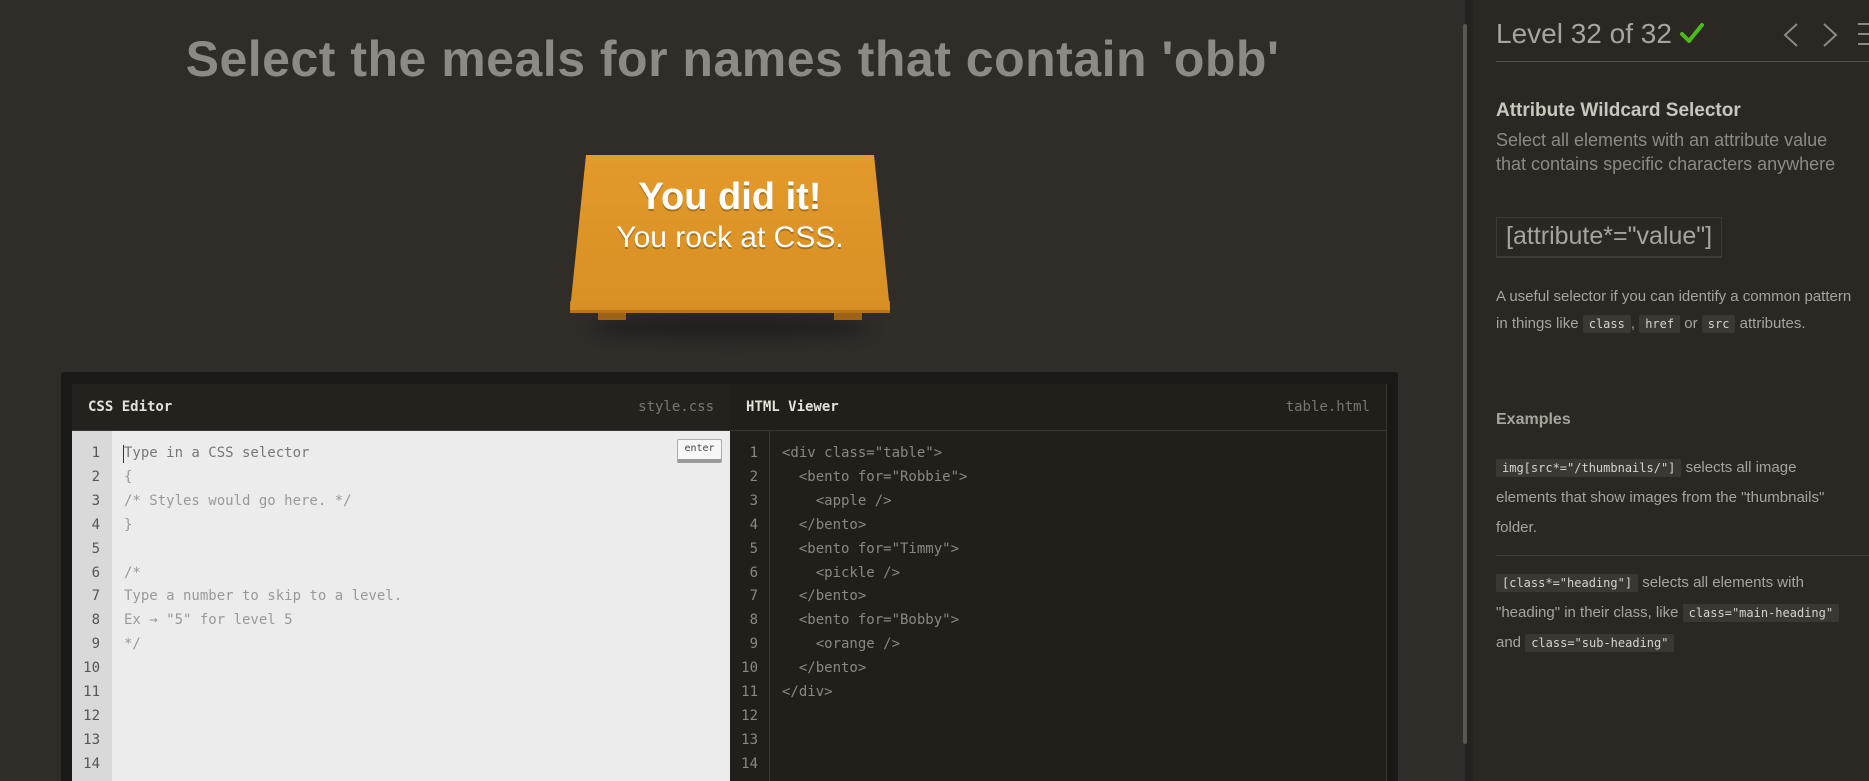  Describe the element at coordinates (401, 407) in the screenshot. I see `css-editor-header: CSS Editor style.css` at that location.